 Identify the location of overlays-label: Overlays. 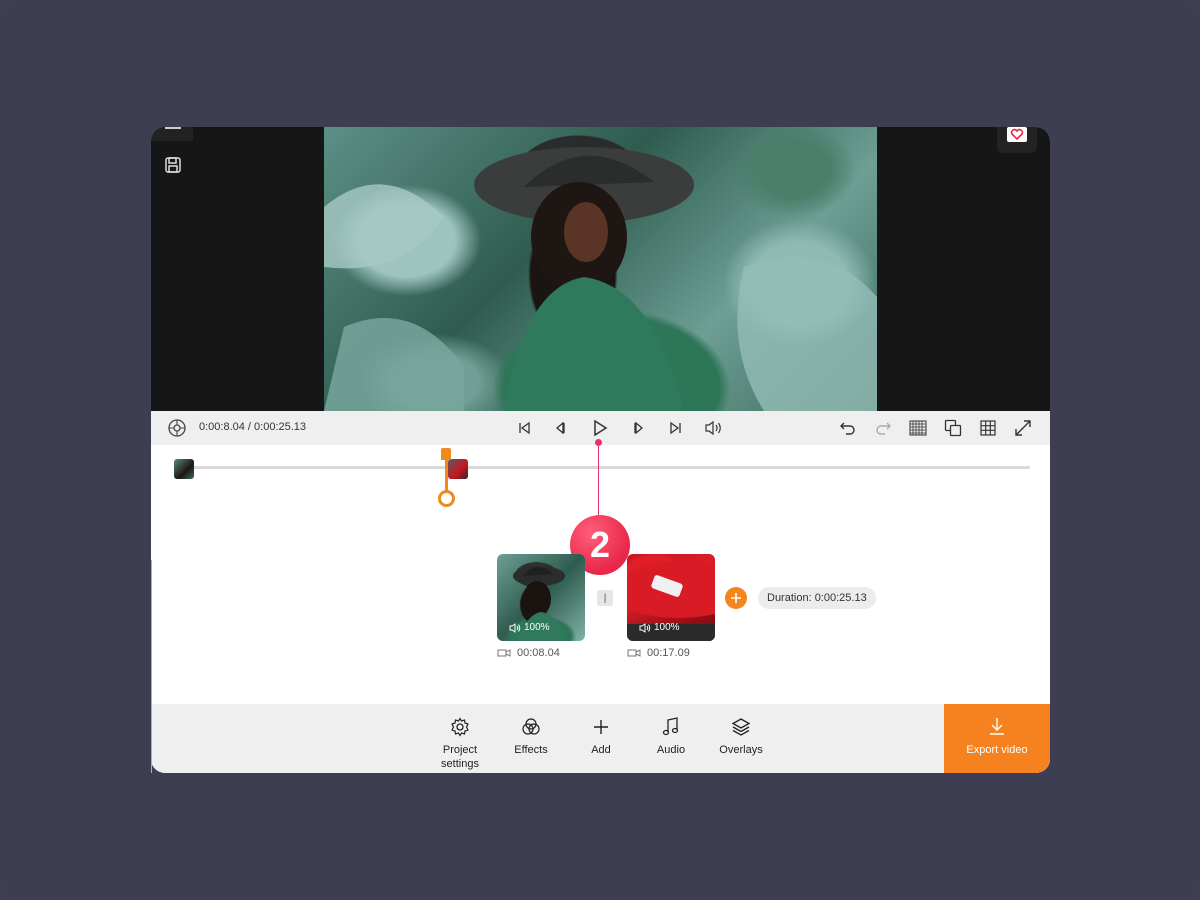
(741, 750).